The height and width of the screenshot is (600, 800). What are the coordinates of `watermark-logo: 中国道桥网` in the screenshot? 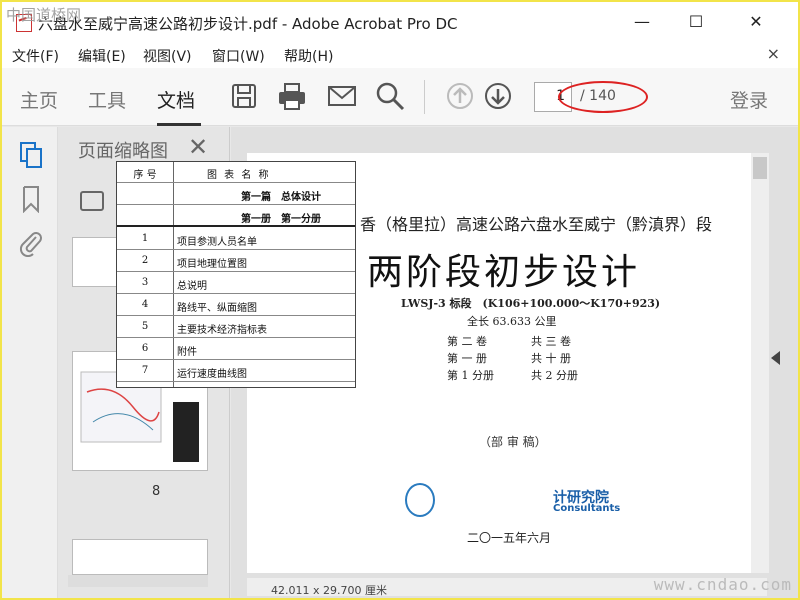 It's located at (44, 15).